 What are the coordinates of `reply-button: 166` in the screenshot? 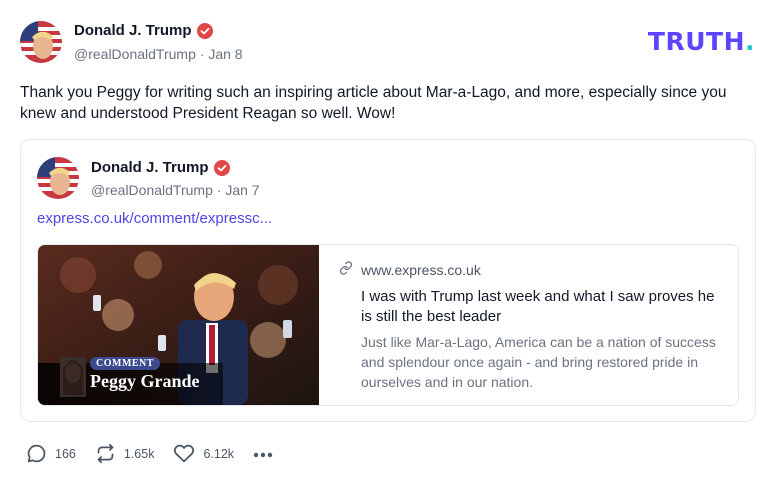 It's located at (51, 453).